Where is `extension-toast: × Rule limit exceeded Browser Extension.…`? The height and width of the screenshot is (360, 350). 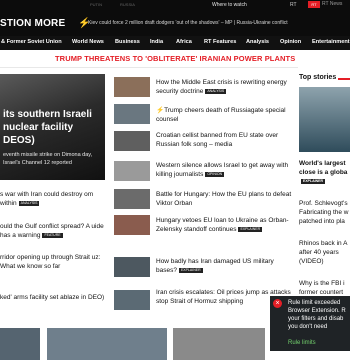 extension-toast: × Rule limit exceeded Browser Extension.… is located at coordinates (310, 323).